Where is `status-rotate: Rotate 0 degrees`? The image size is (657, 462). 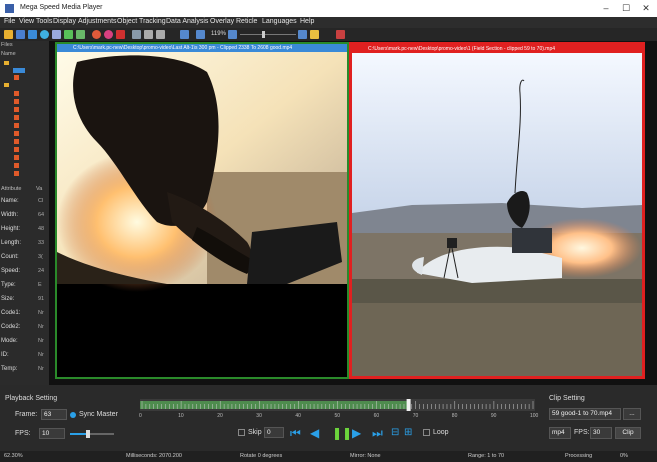
status-rotate: Rotate 0 degrees is located at coordinates (261, 456).